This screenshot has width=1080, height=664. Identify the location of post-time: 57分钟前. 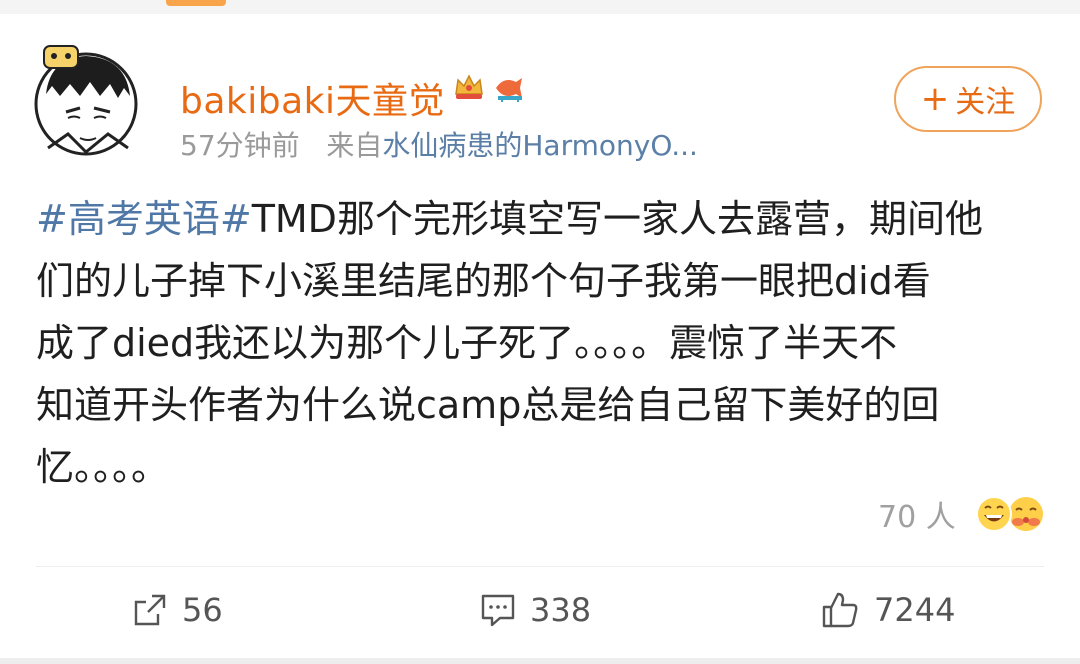
(240, 145).